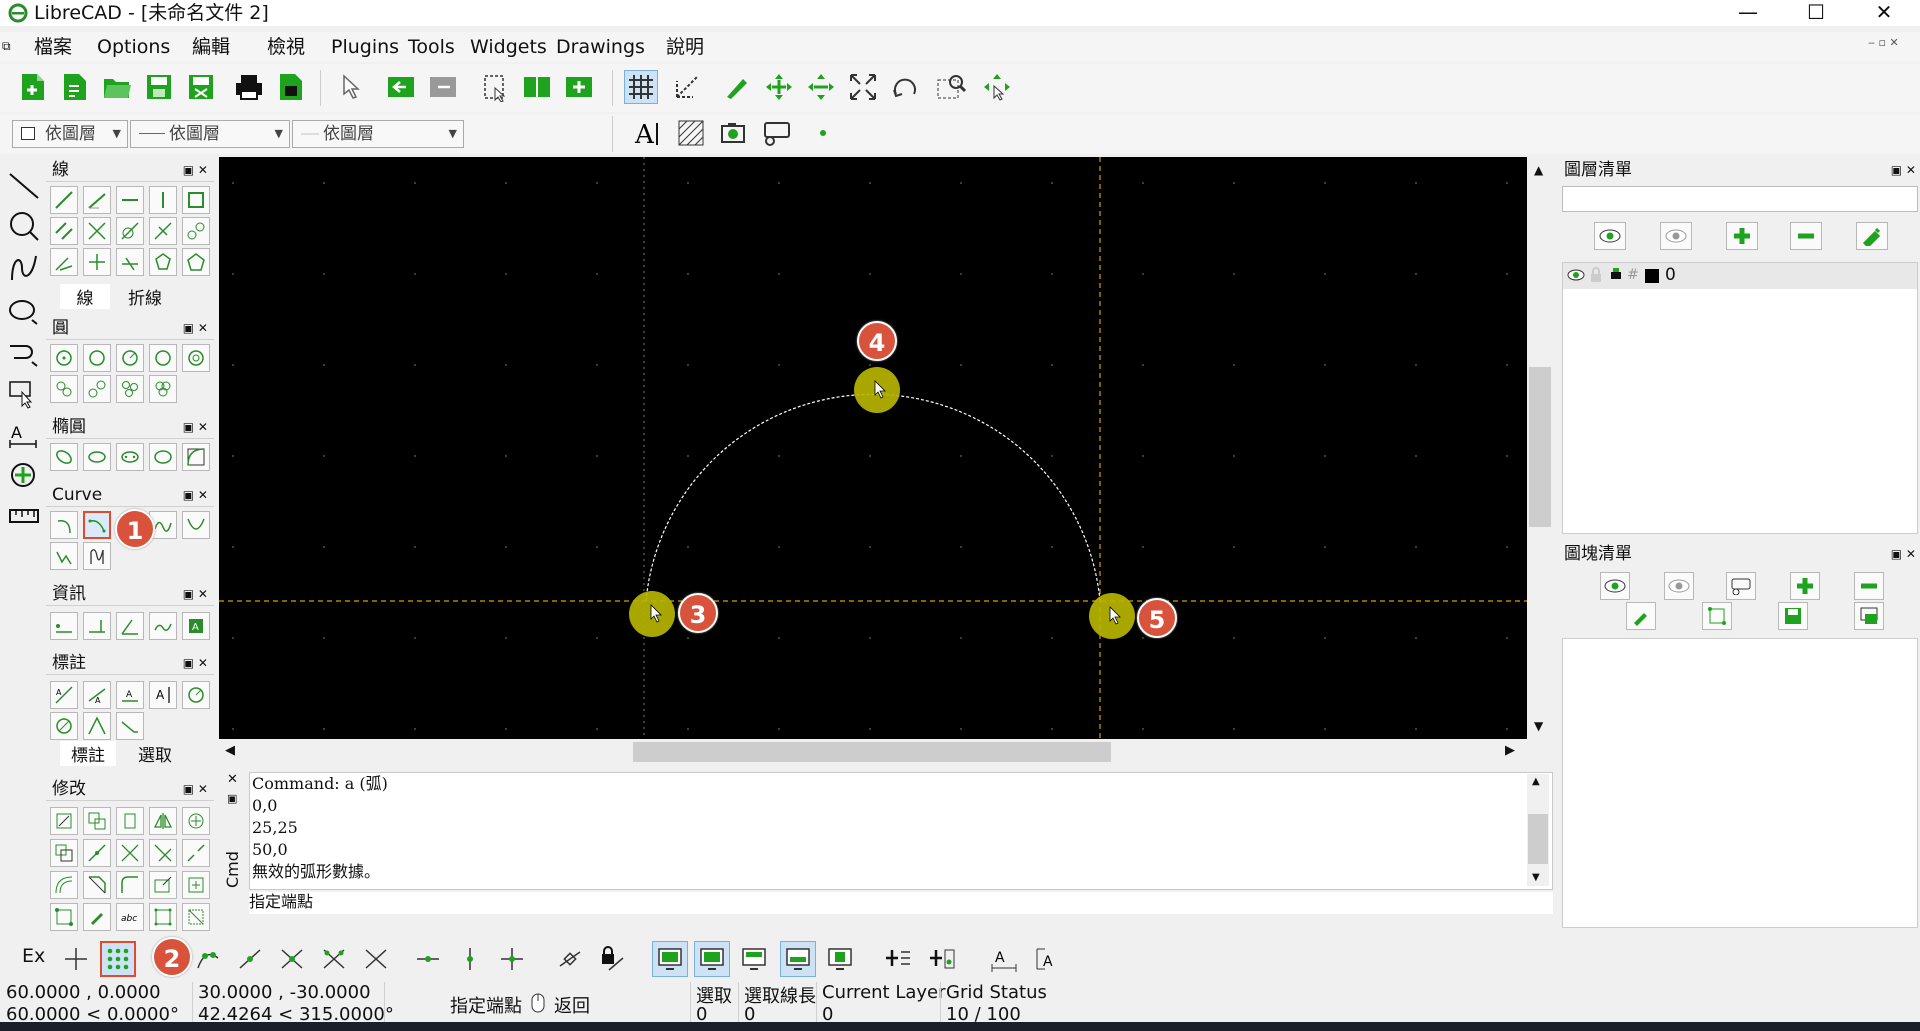 The width and height of the screenshot is (1920, 1031). Describe the element at coordinates (201, 87) in the screenshot. I see `save-as-icon` at that location.